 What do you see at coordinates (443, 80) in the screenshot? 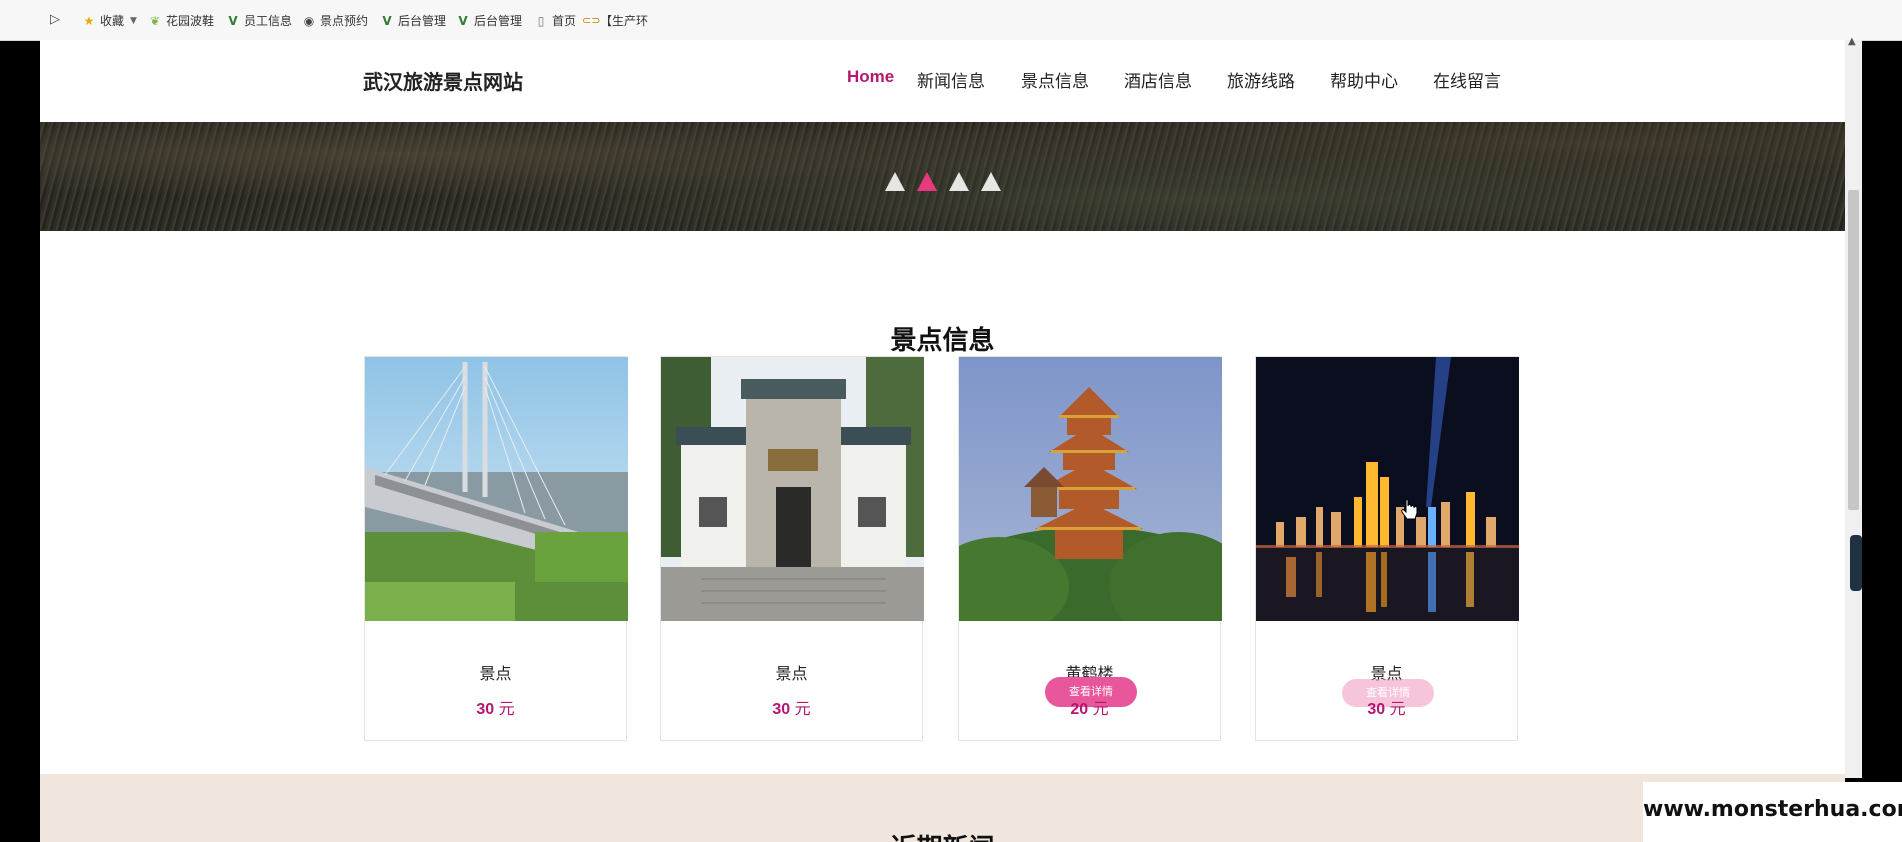
I see `site-title: 武汉旅游景点网站` at bounding box center [443, 80].